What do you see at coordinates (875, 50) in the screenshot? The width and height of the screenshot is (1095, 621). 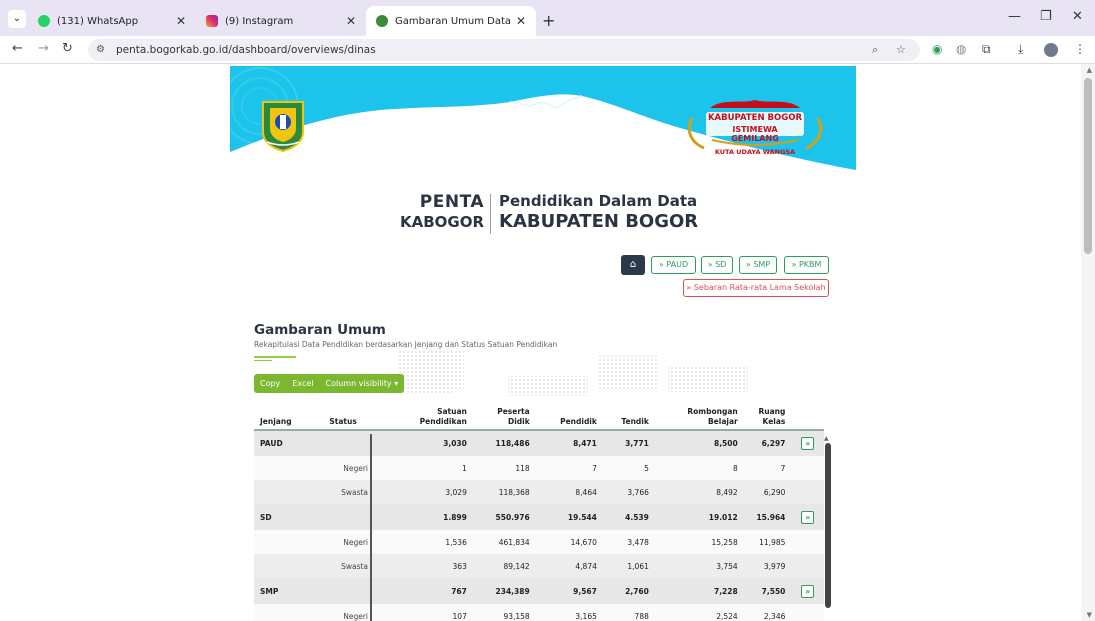 I see `zoom-icon: ⌕` at bounding box center [875, 50].